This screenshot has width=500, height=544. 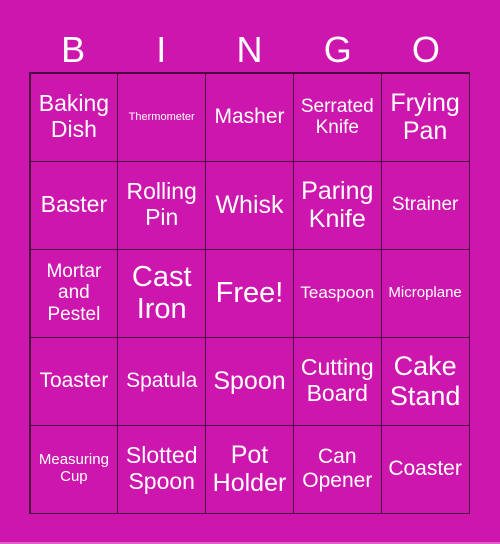 What do you see at coordinates (162, 293) in the screenshot?
I see `bingo-cell: Cast Iron` at bounding box center [162, 293].